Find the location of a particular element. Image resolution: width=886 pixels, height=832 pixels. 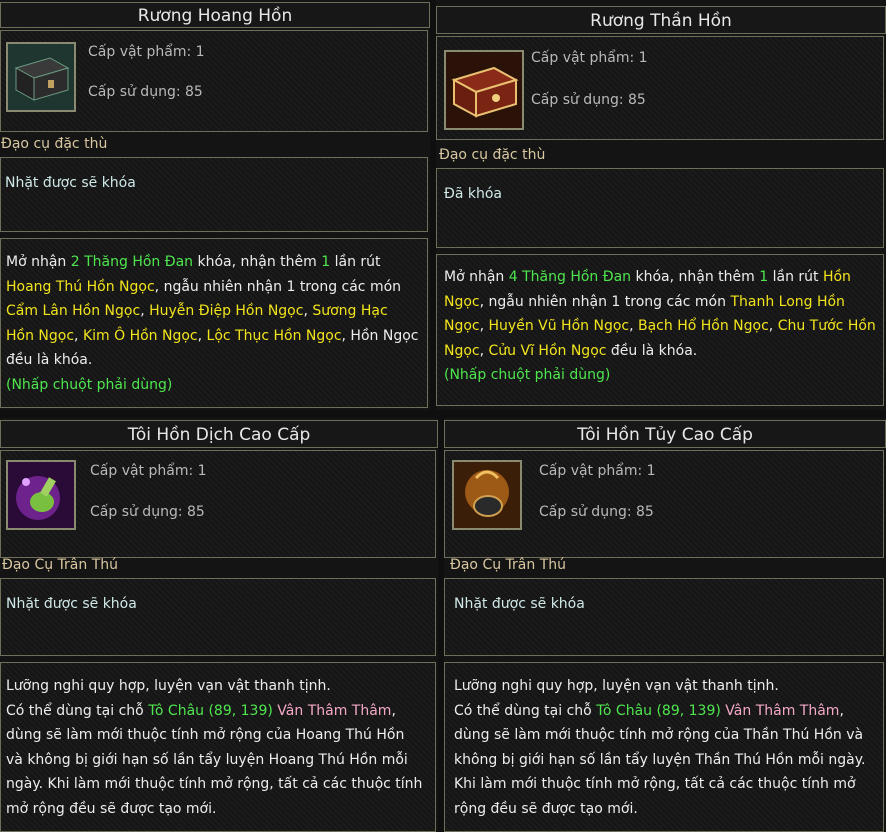

description-segment: Cửu Vĩ Hồn Ngọc is located at coordinates (547, 350).